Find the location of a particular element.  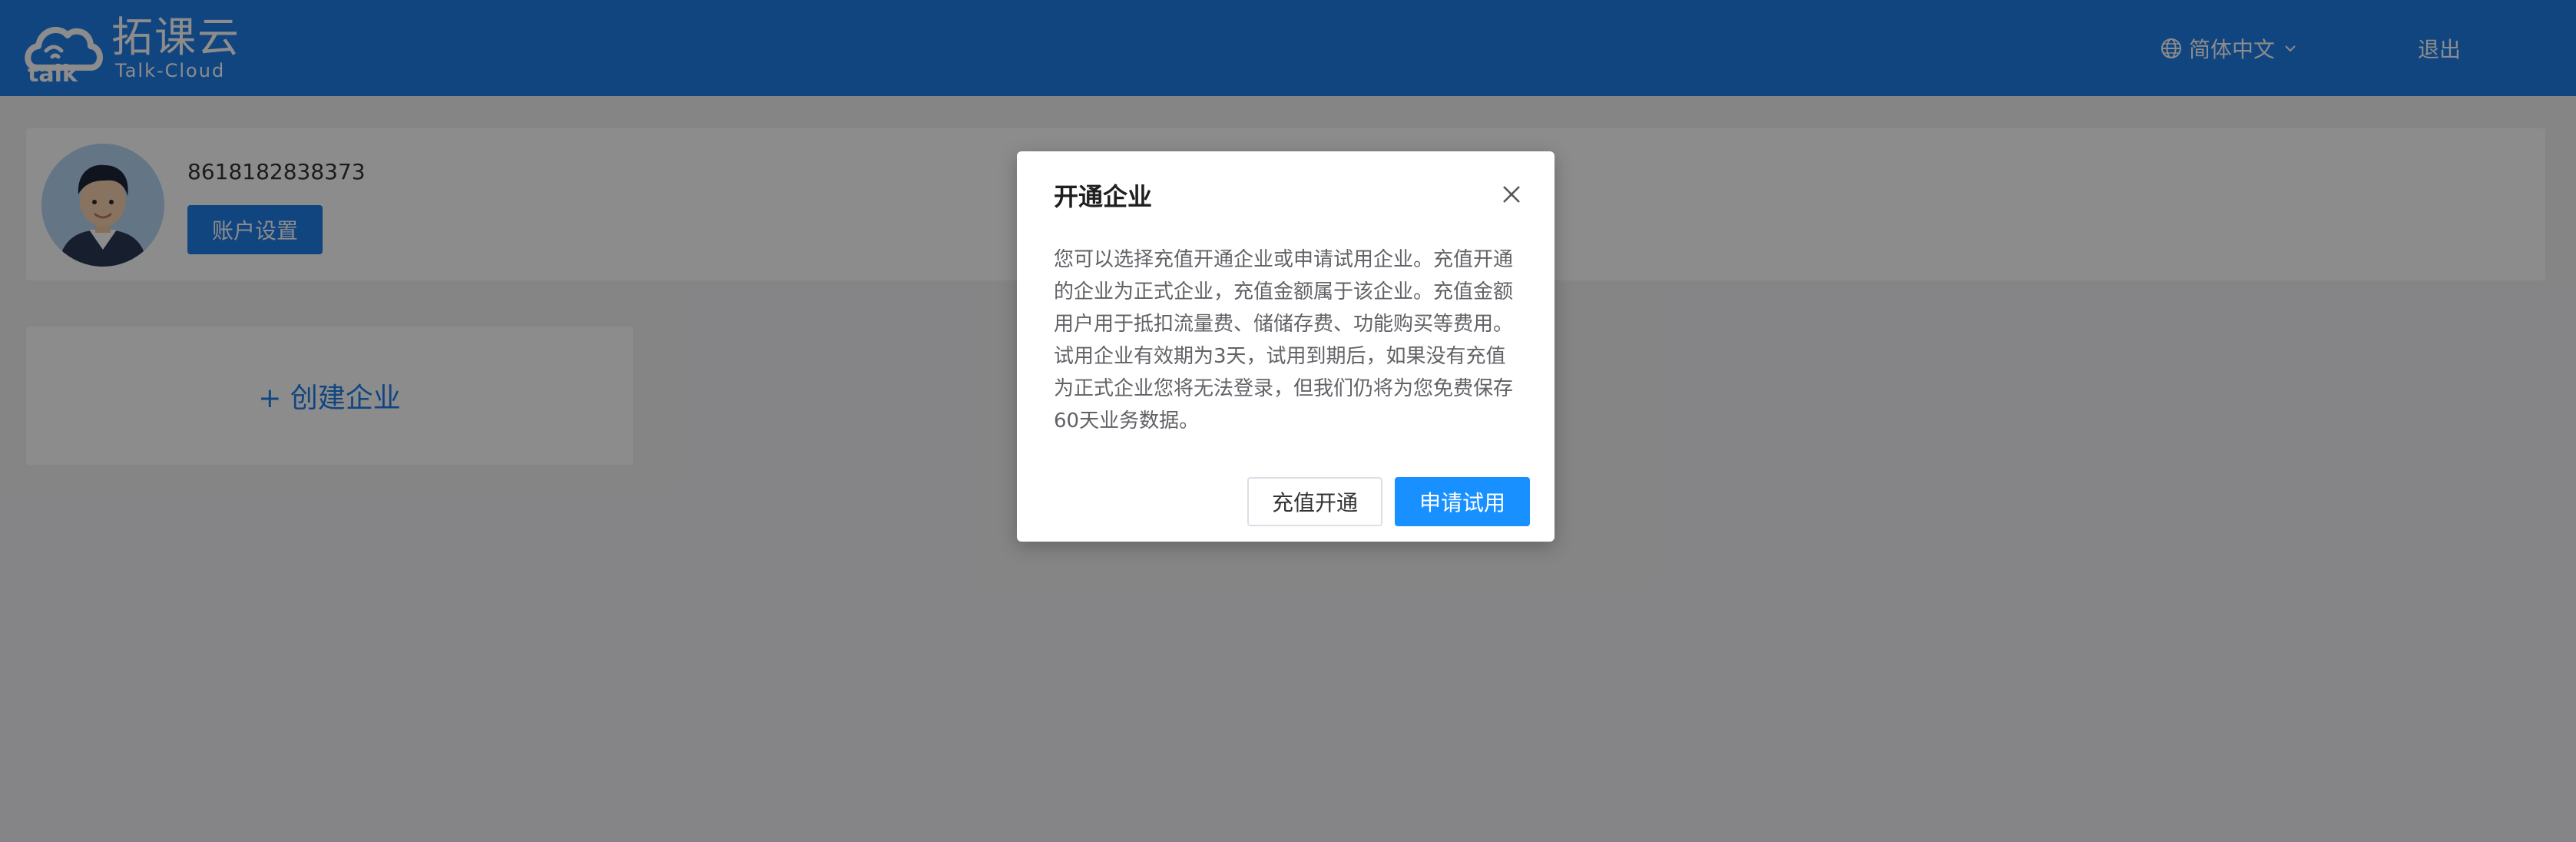

dialog-title: 开通企业 is located at coordinates (1103, 196).